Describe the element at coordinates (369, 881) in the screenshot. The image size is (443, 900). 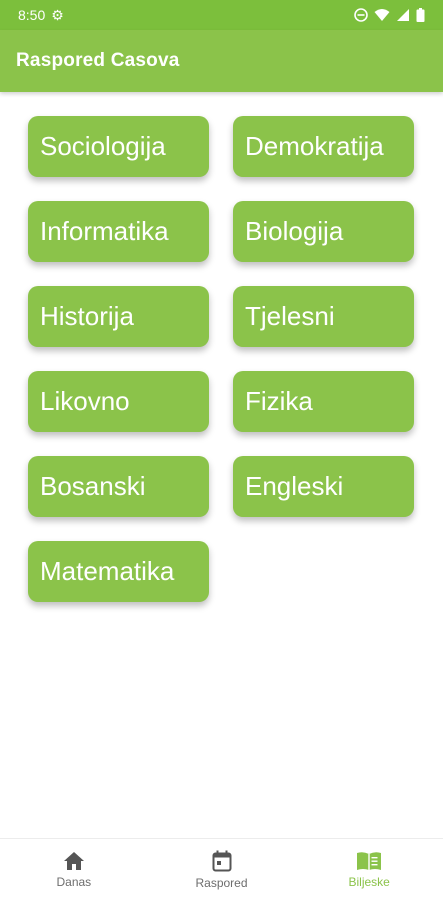
I see `nav-label-biljeske: Biljeske` at that location.